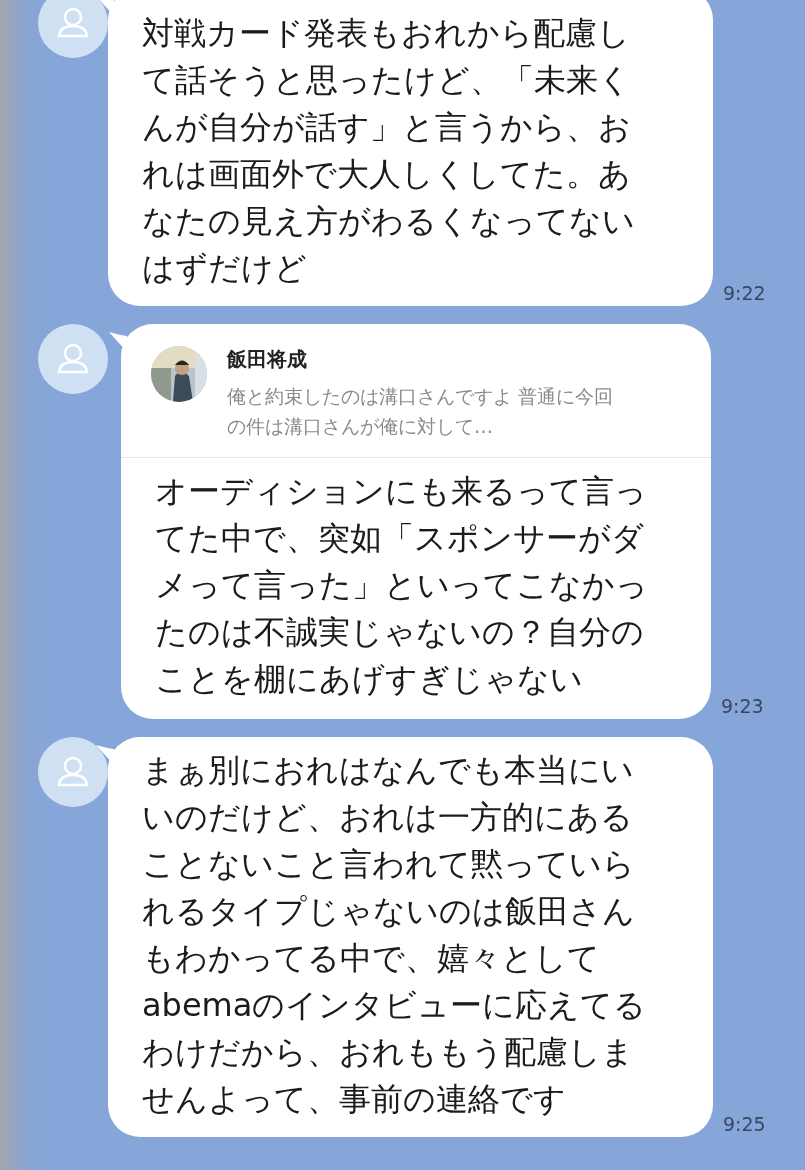  What do you see at coordinates (389, 151) in the screenshot?
I see `message-text: 対戦カード発表もおれから配慮して話そうと思ったけど、「未来くんが自分が話す」と言うから、おれは画面外で大人しくしてた。あなたの見え方がわるくなってないはずだけど` at bounding box center [389, 151].